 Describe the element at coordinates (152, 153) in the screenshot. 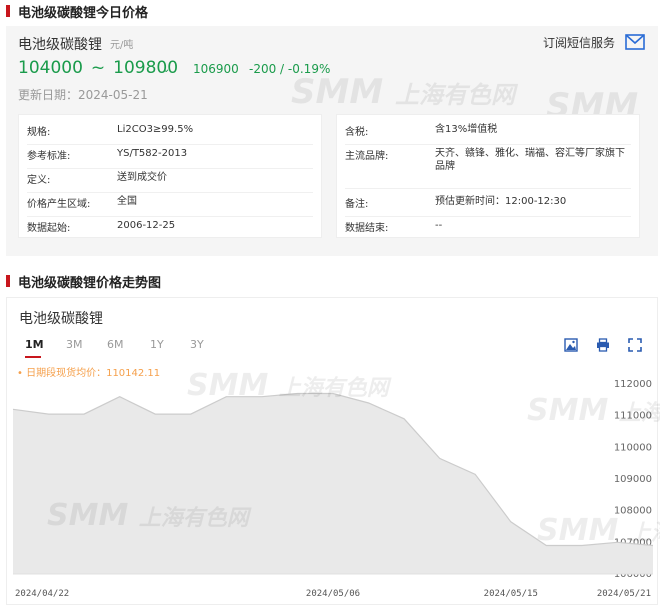

I see `info-value: YS/T582-2013` at that location.